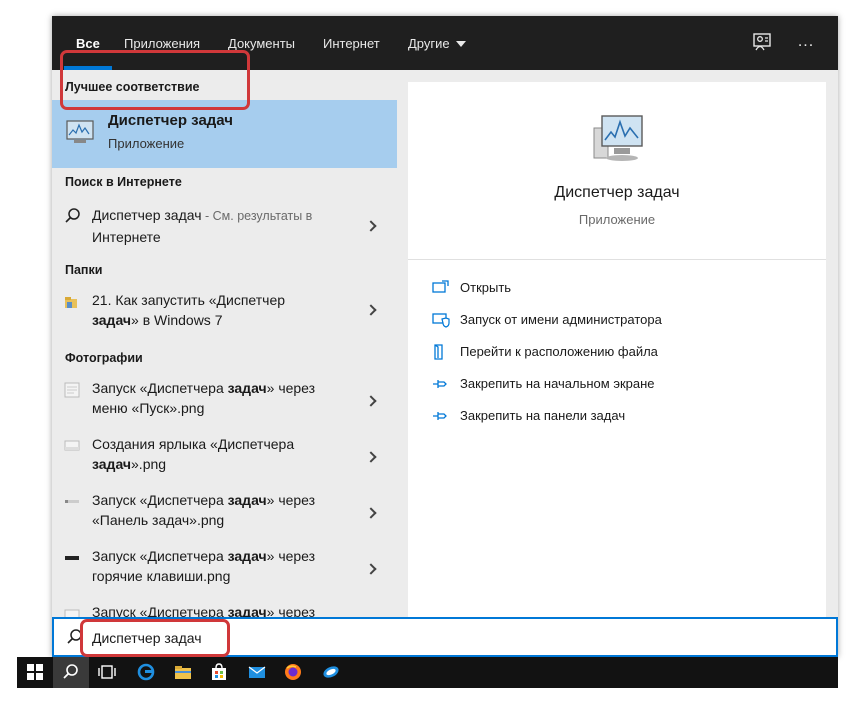 This screenshot has width=855, height=704. What do you see at coordinates (257, 672) in the screenshot?
I see `mail-icon` at bounding box center [257, 672].